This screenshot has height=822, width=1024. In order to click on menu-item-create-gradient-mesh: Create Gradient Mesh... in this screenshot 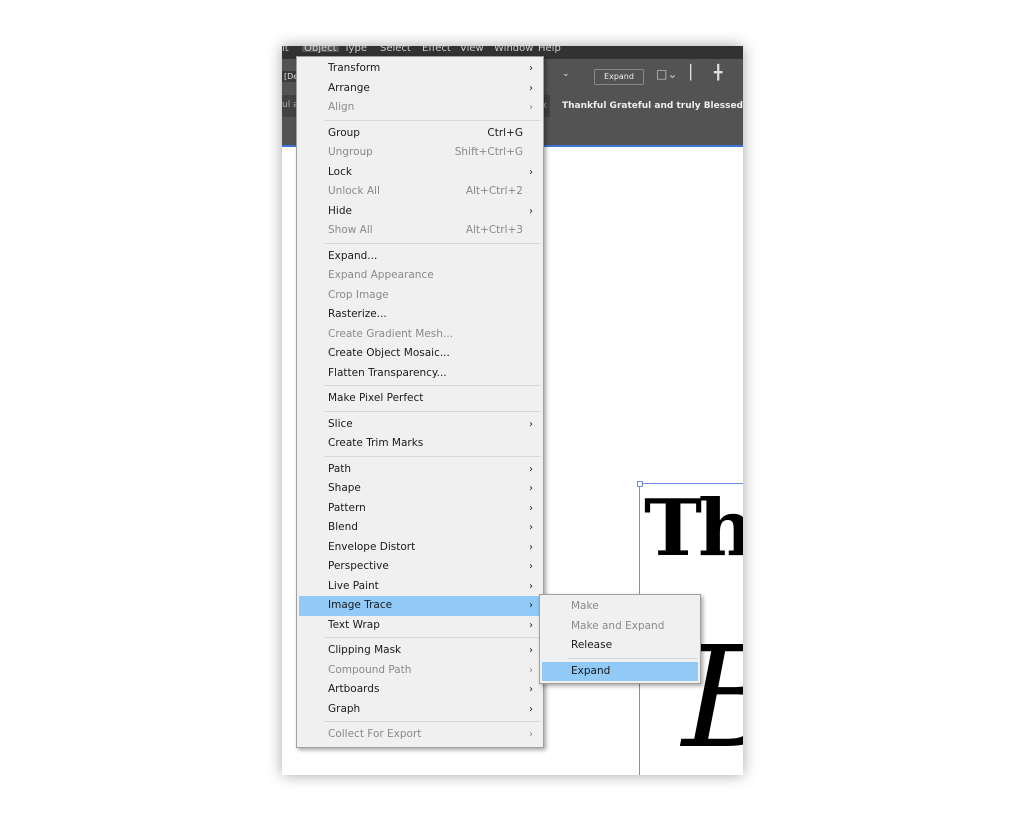, I will do `click(420, 335)`.